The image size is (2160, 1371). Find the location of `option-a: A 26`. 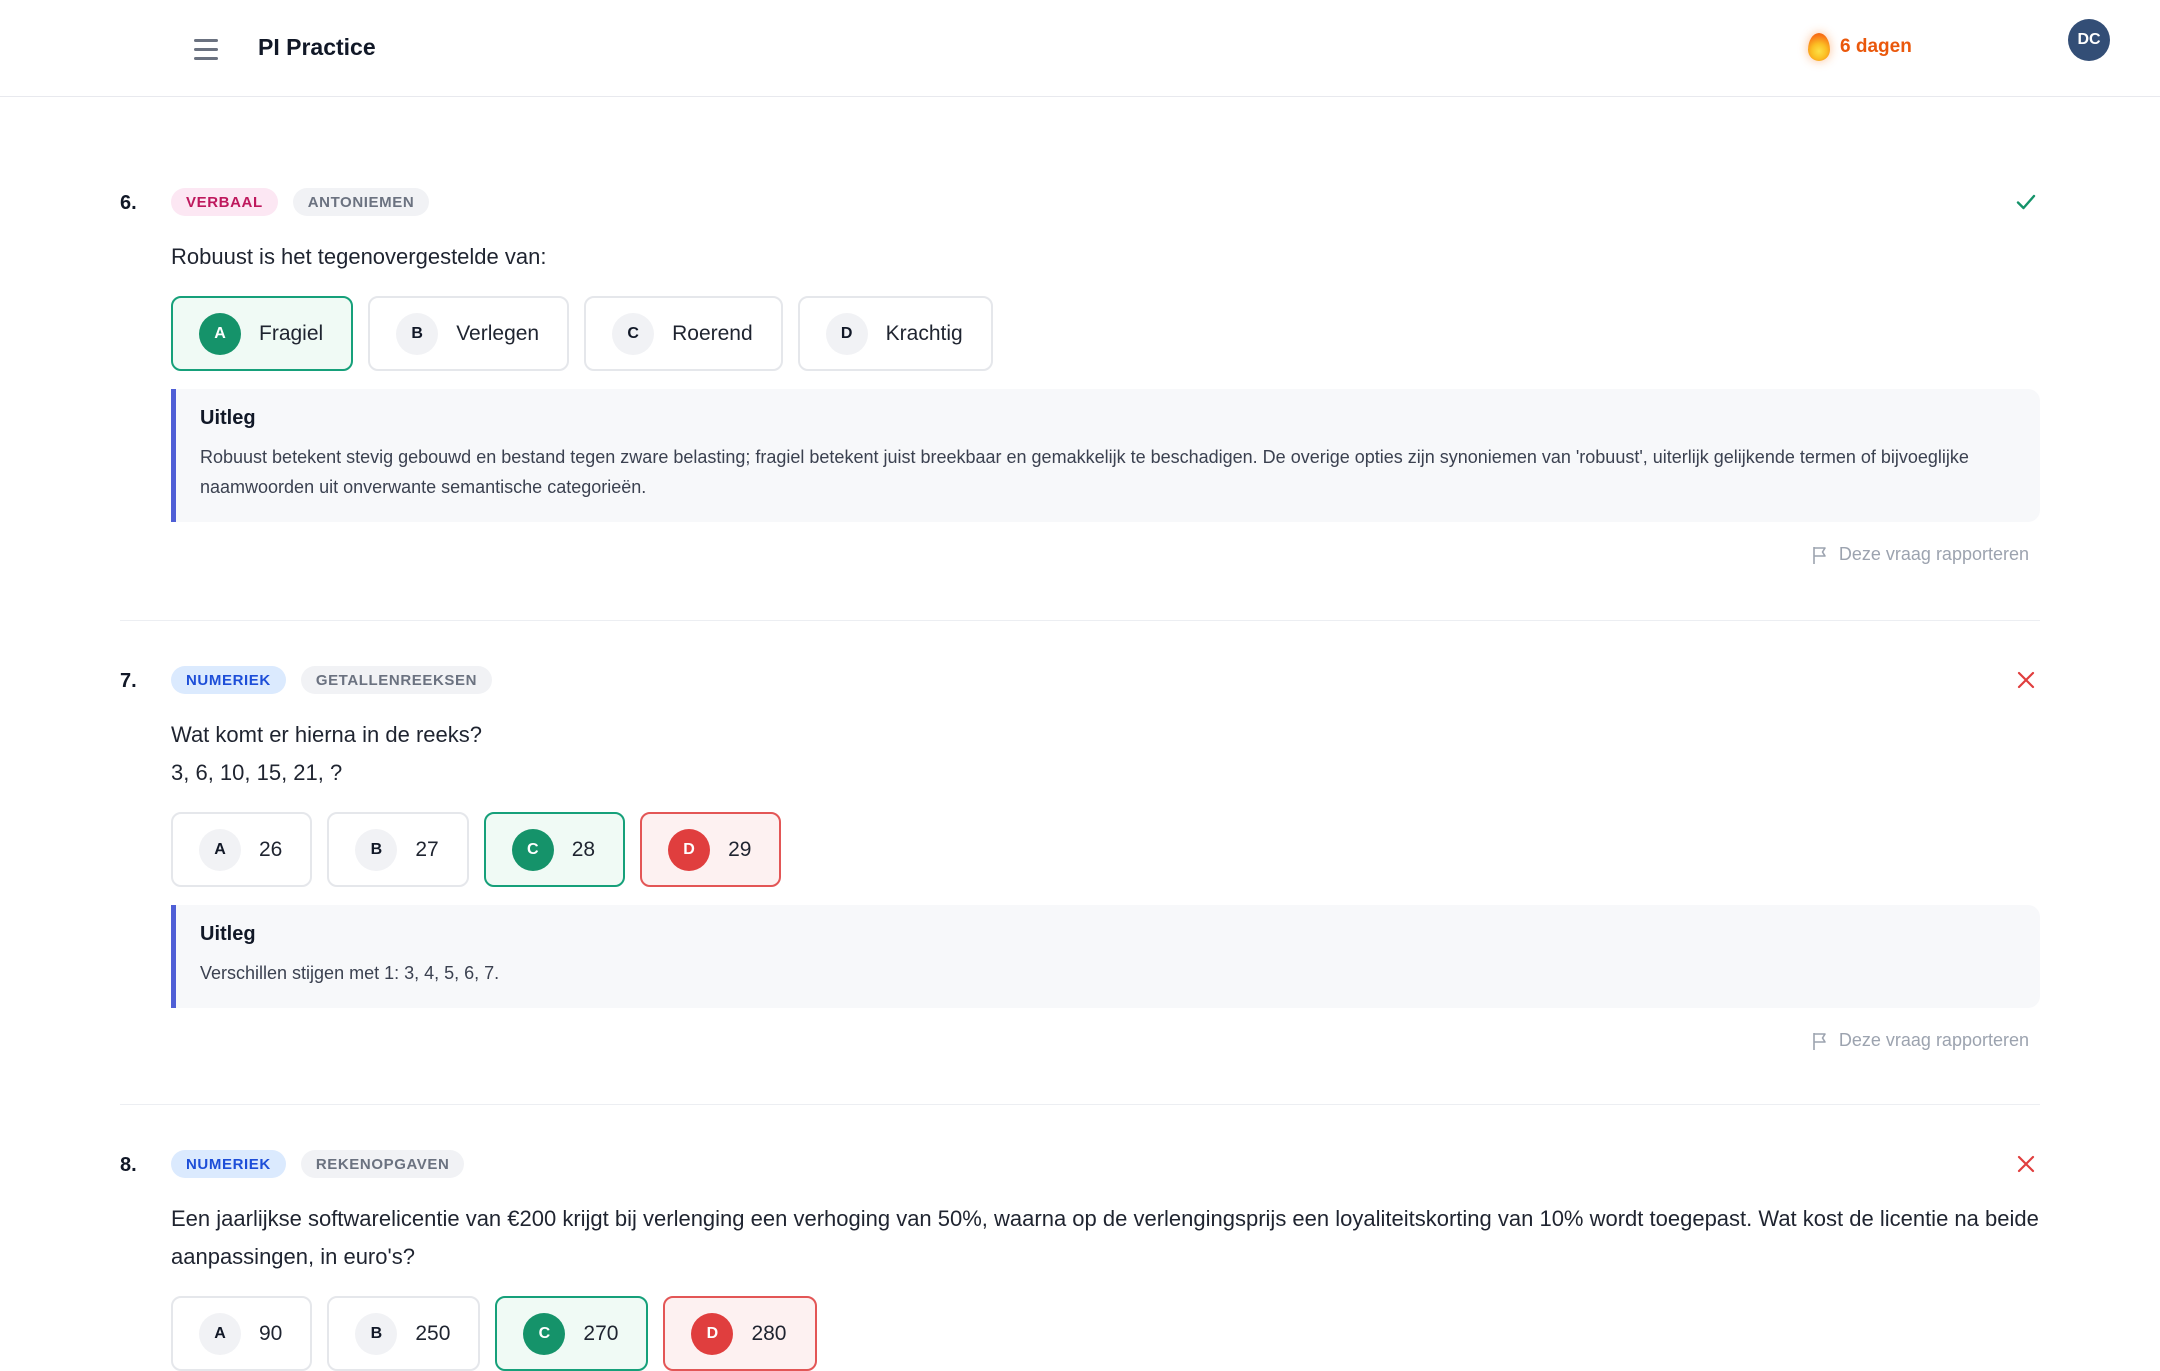

option-a: A 26 is located at coordinates (242, 849).